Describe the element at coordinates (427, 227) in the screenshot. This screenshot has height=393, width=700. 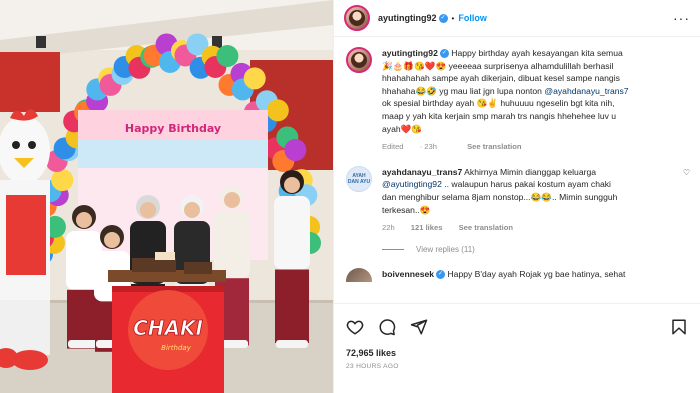
I see `comment-likes: 121 likes` at that location.